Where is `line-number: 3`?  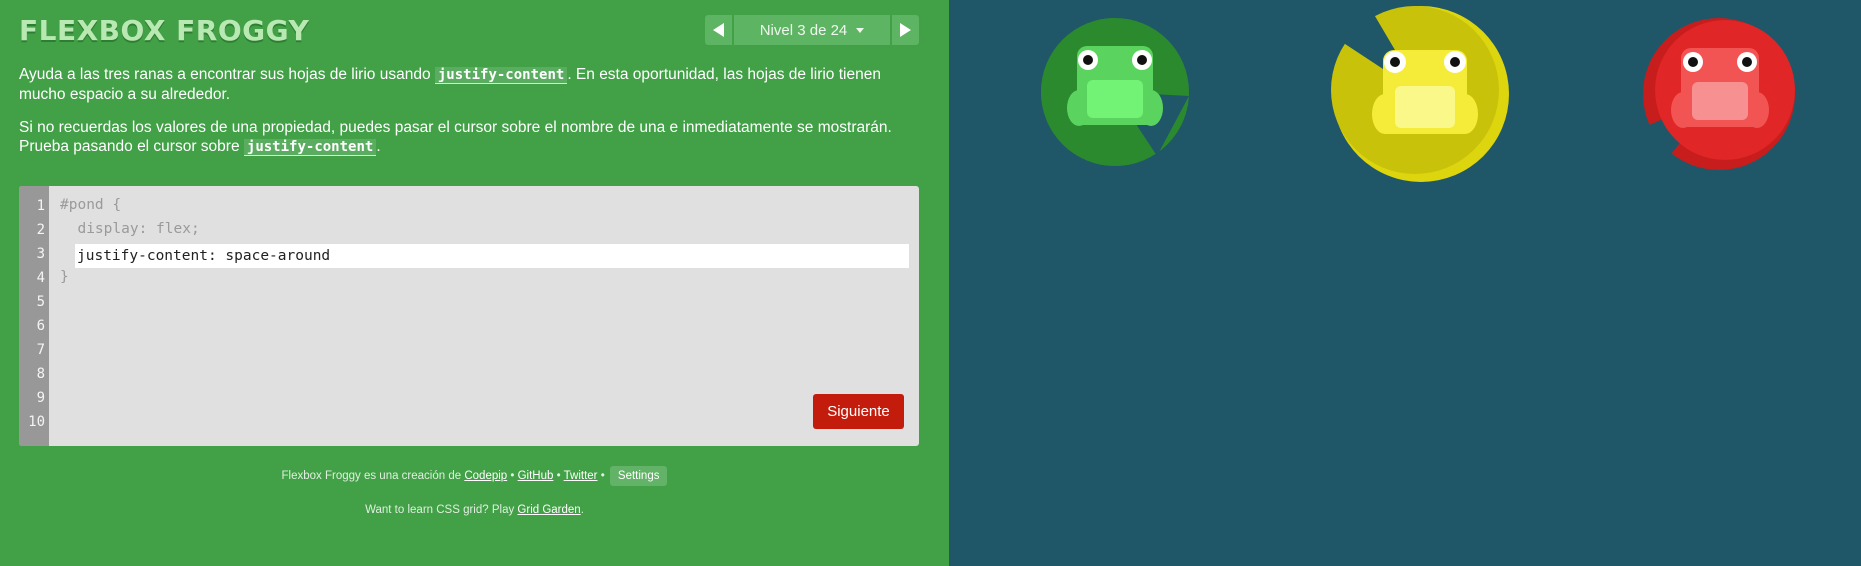
line-number: 3 is located at coordinates (40, 254).